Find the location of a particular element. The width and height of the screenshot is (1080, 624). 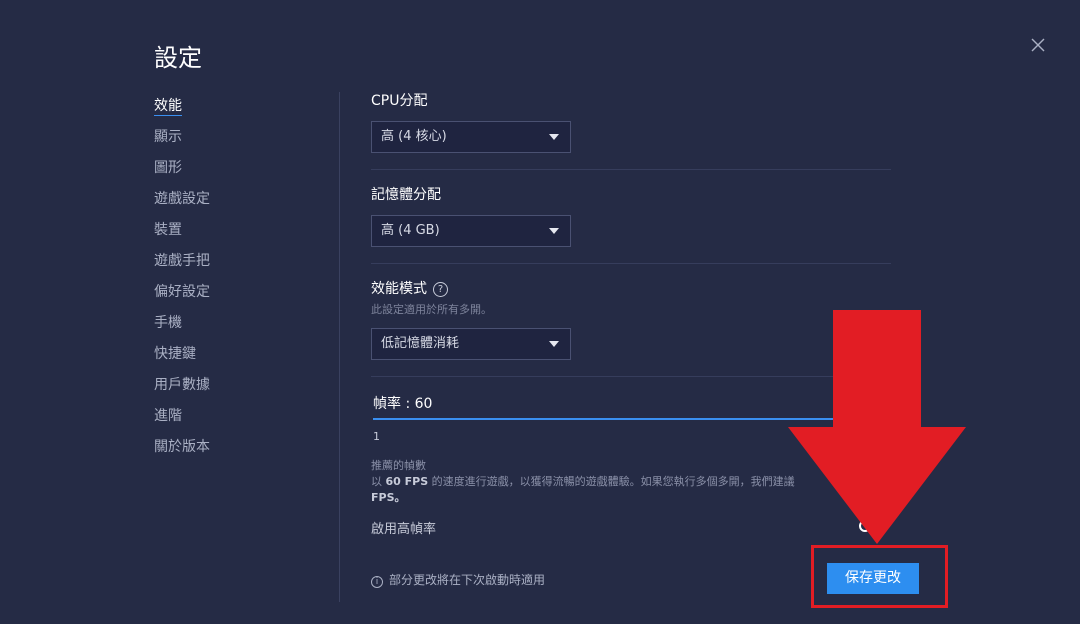

sidebar-item-graphics: 圖形 is located at coordinates (229, 173).